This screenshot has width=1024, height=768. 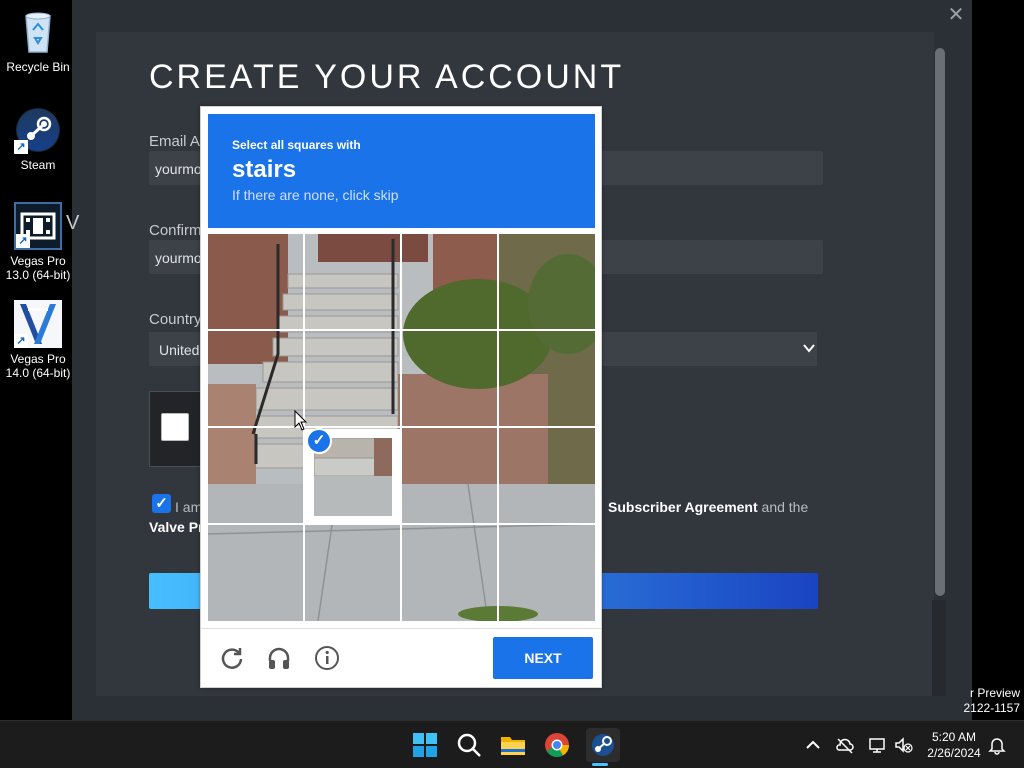 I want to click on windows-start-icon, so click(x=425, y=745).